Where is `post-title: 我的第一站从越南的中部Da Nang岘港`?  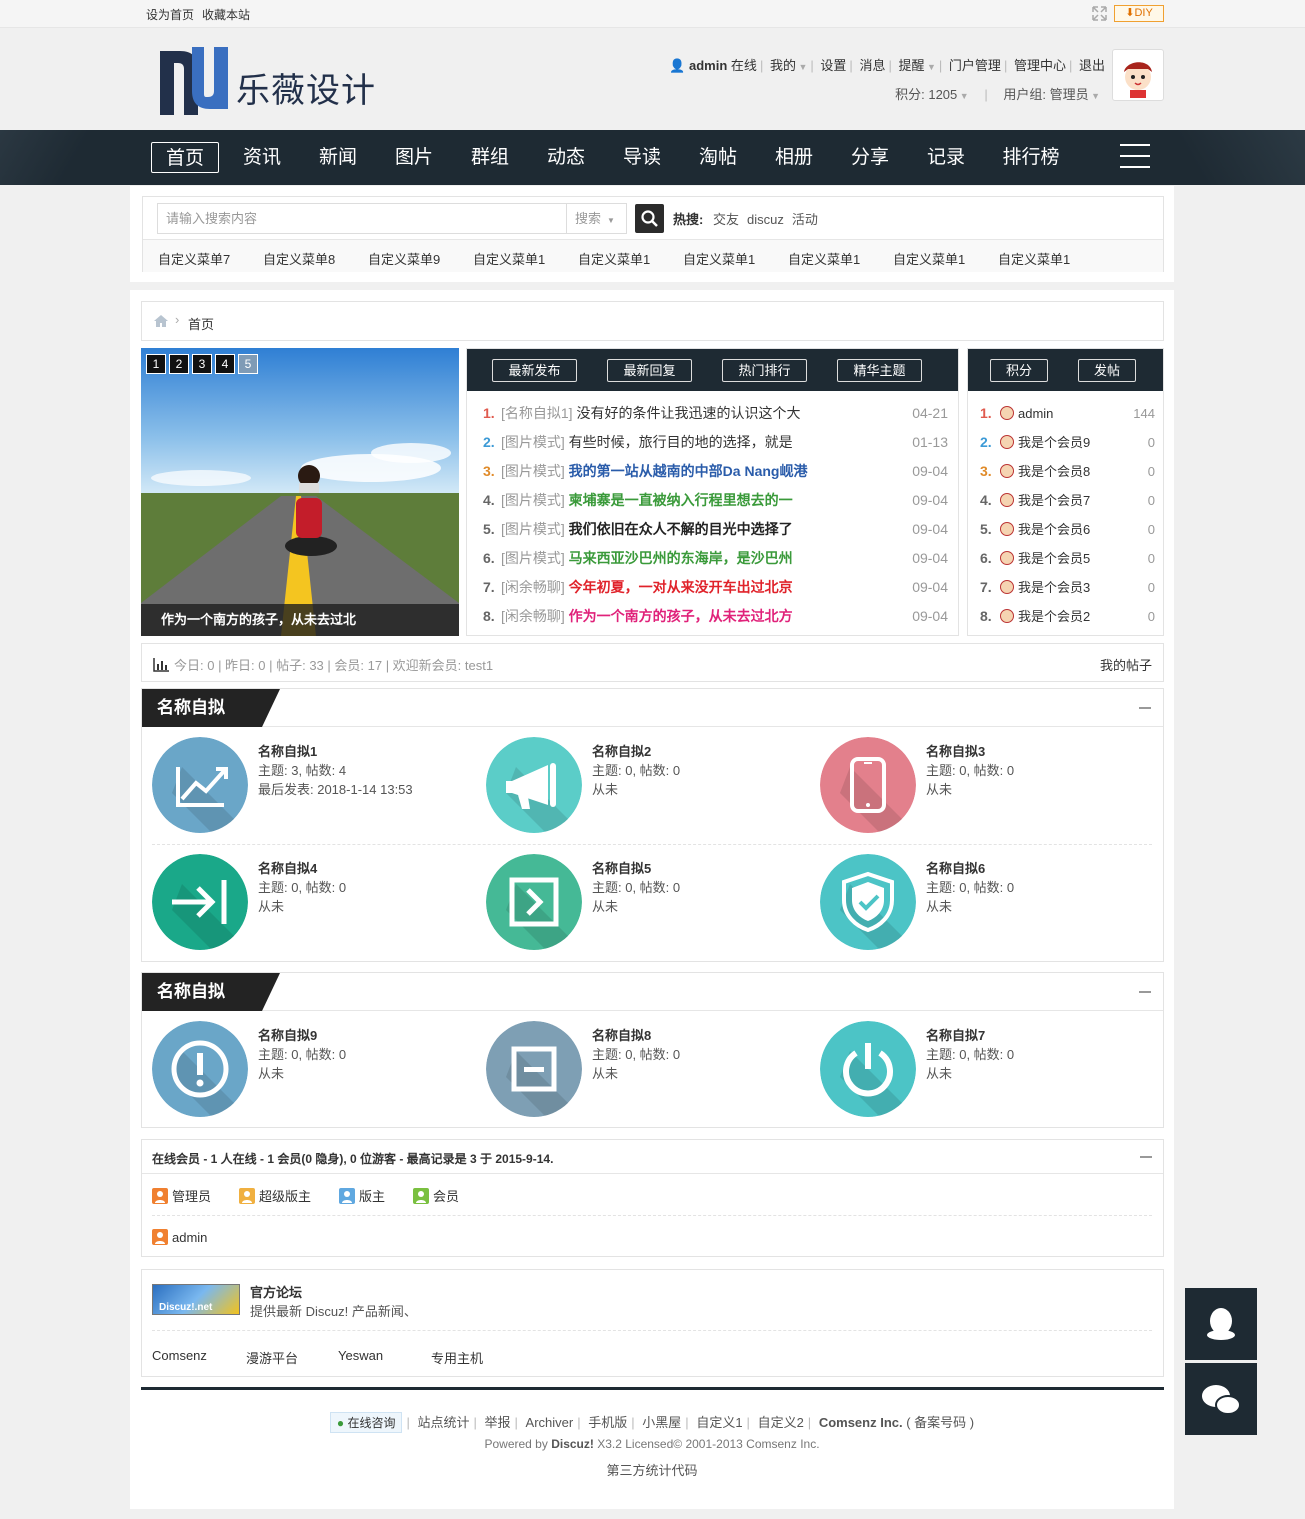 post-title: 我的第一站从越南的中部Da Nang岘港 is located at coordinates (688, 471).